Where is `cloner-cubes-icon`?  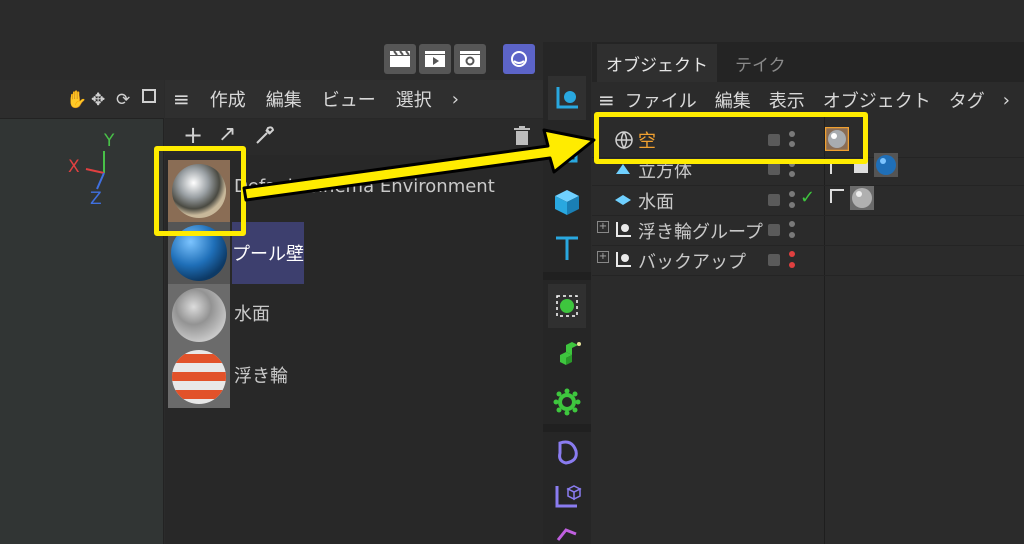
cloner-cubes-icon is located at coordinates (570, 353).